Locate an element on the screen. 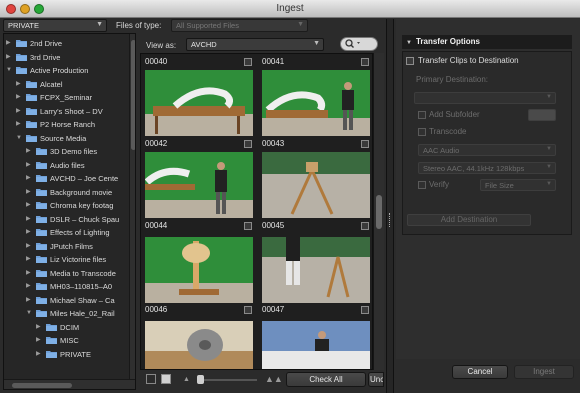 Image resolution: width=580 pixels, height=393 pixels. transcode-checkbox is located at coordinates (422, 132).